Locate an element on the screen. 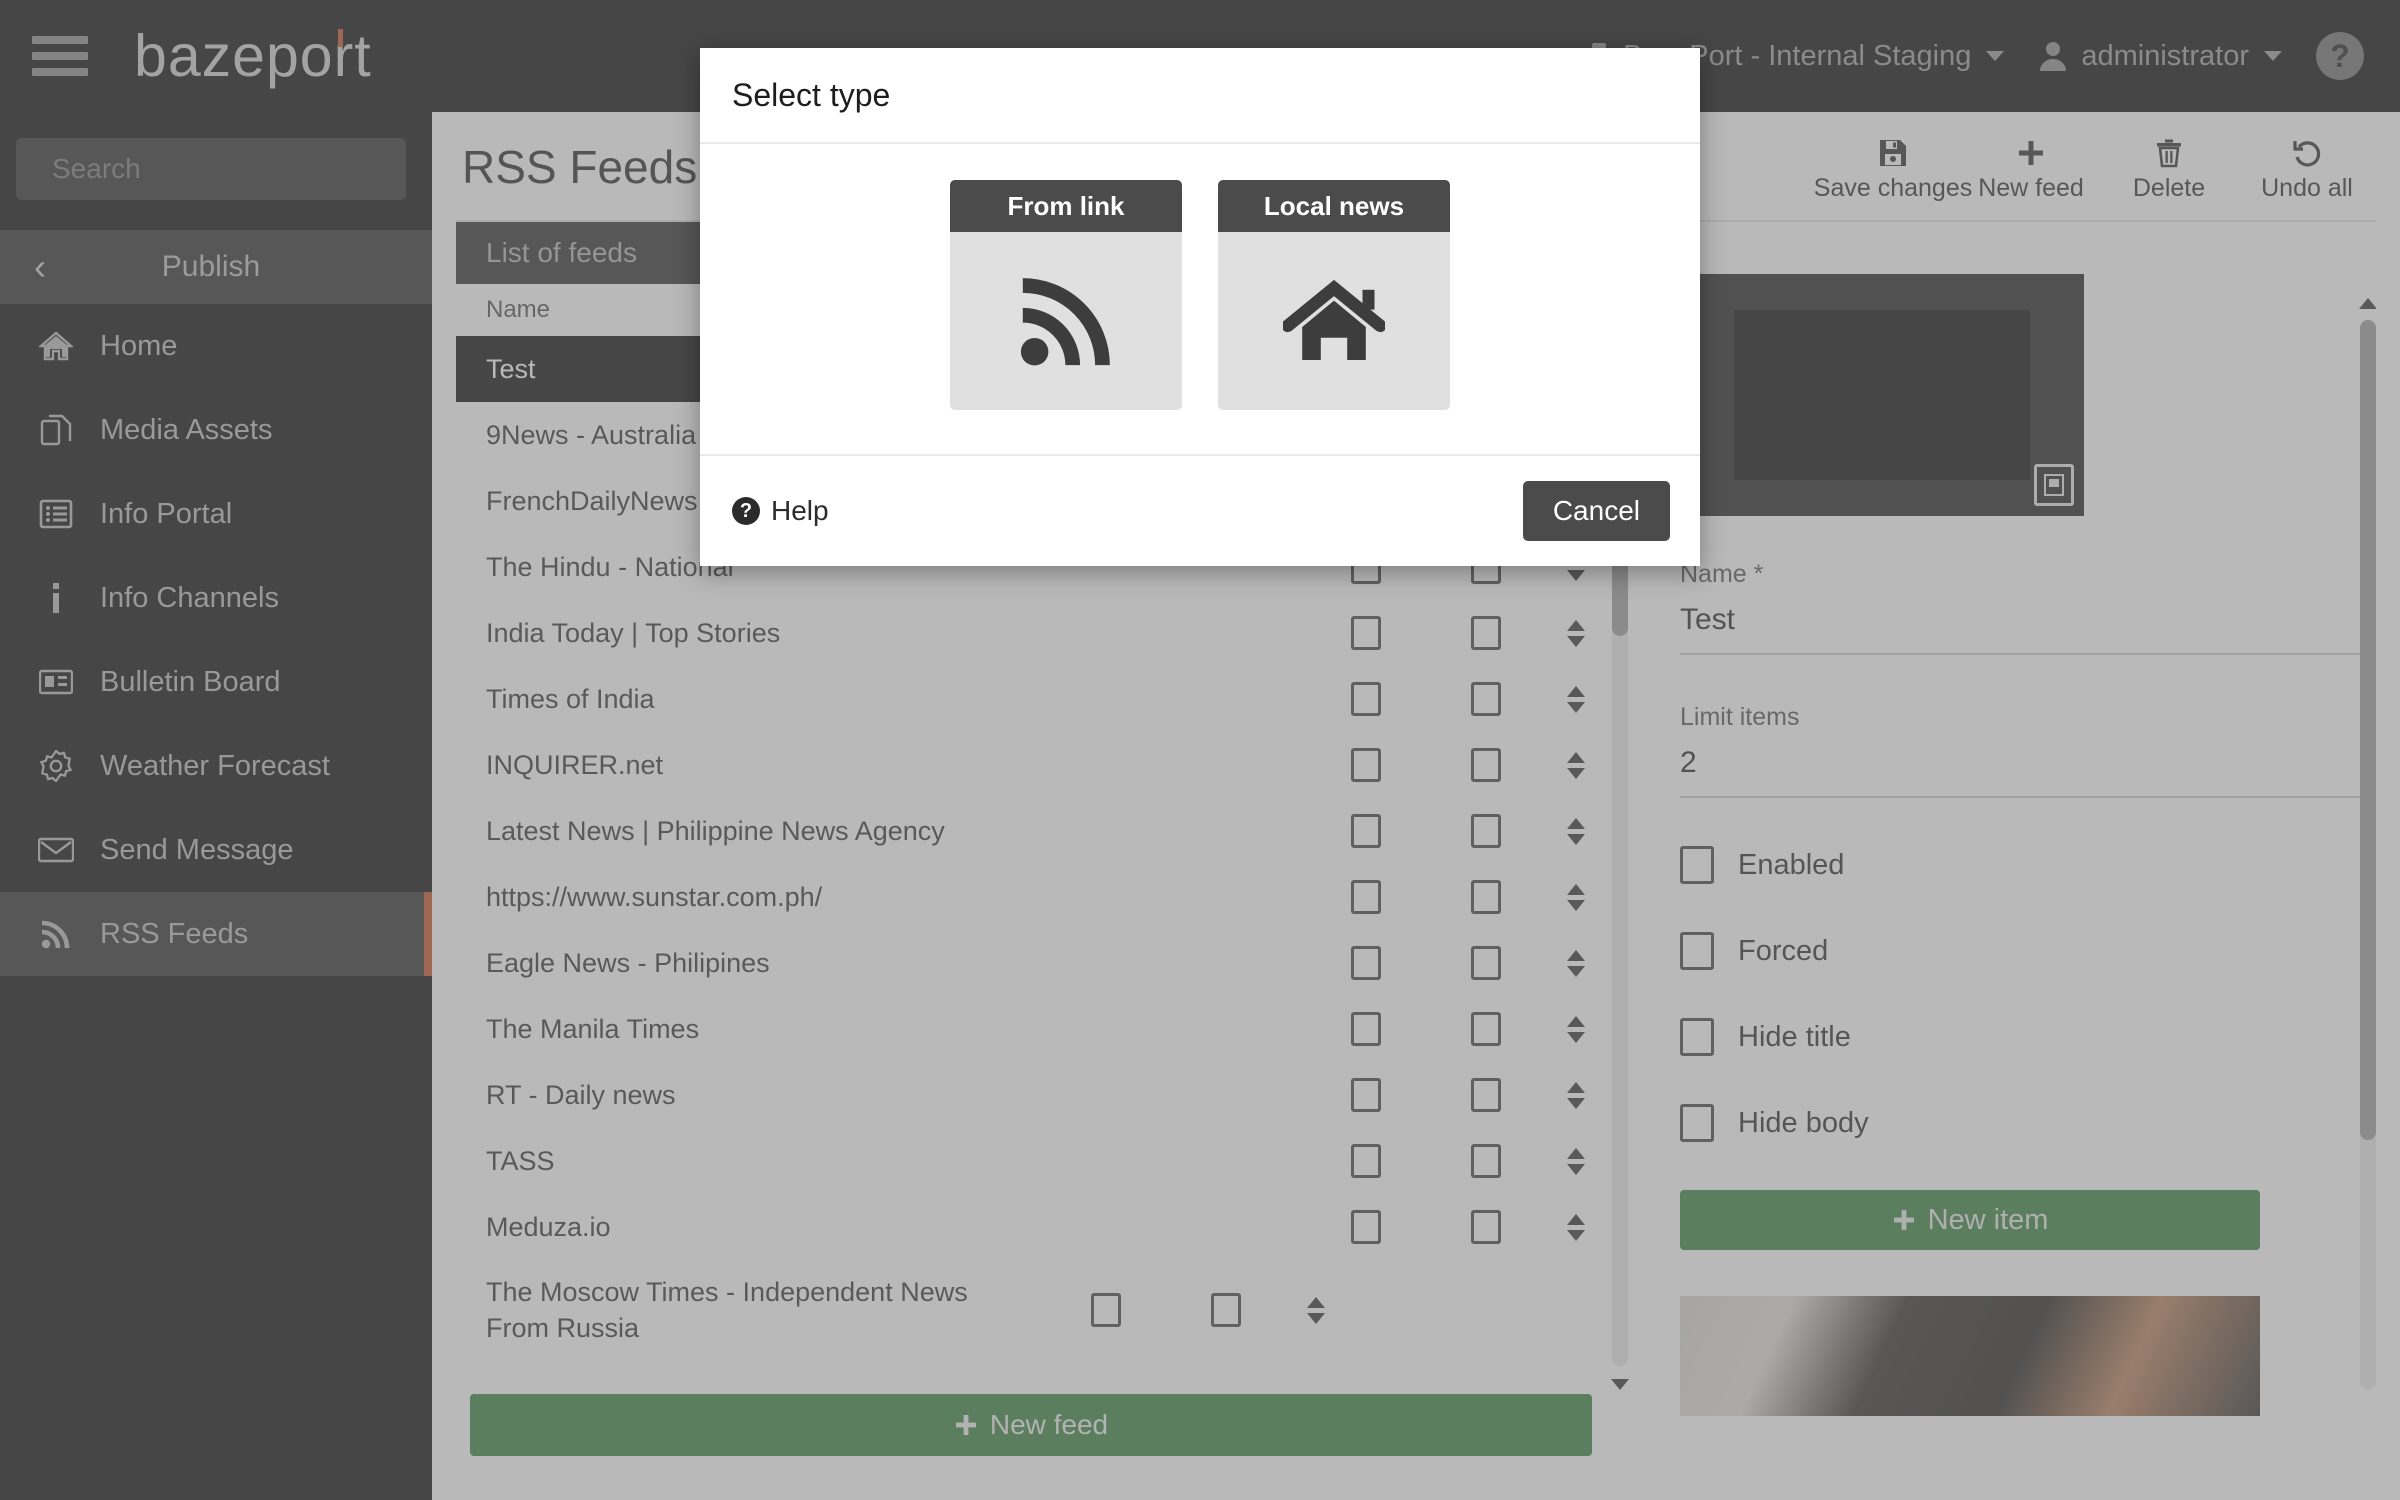 The height and width of the screenshot is (1500, 2400). home-icon is located at coordinates (1334, 319).